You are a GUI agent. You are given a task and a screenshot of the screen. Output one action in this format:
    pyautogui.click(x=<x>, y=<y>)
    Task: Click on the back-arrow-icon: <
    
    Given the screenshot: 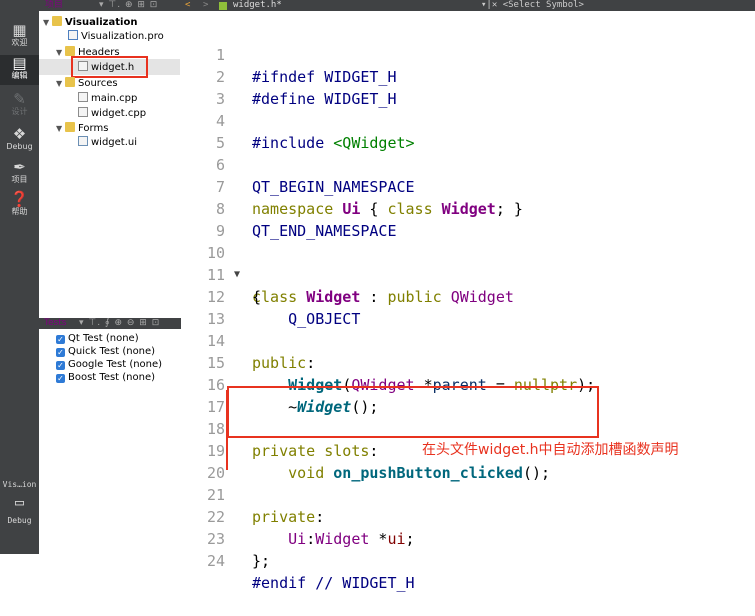 What is the action you would take?
    pyautogui.click(x=187, y=5)
    